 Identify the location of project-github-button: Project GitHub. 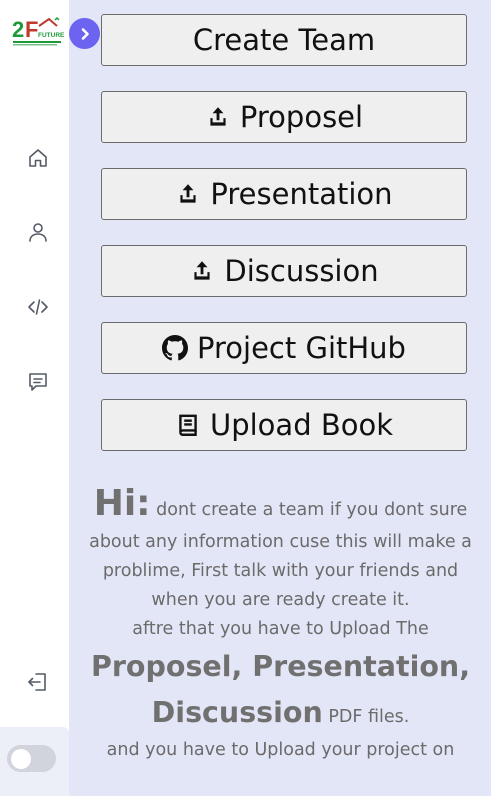
(284, 348).